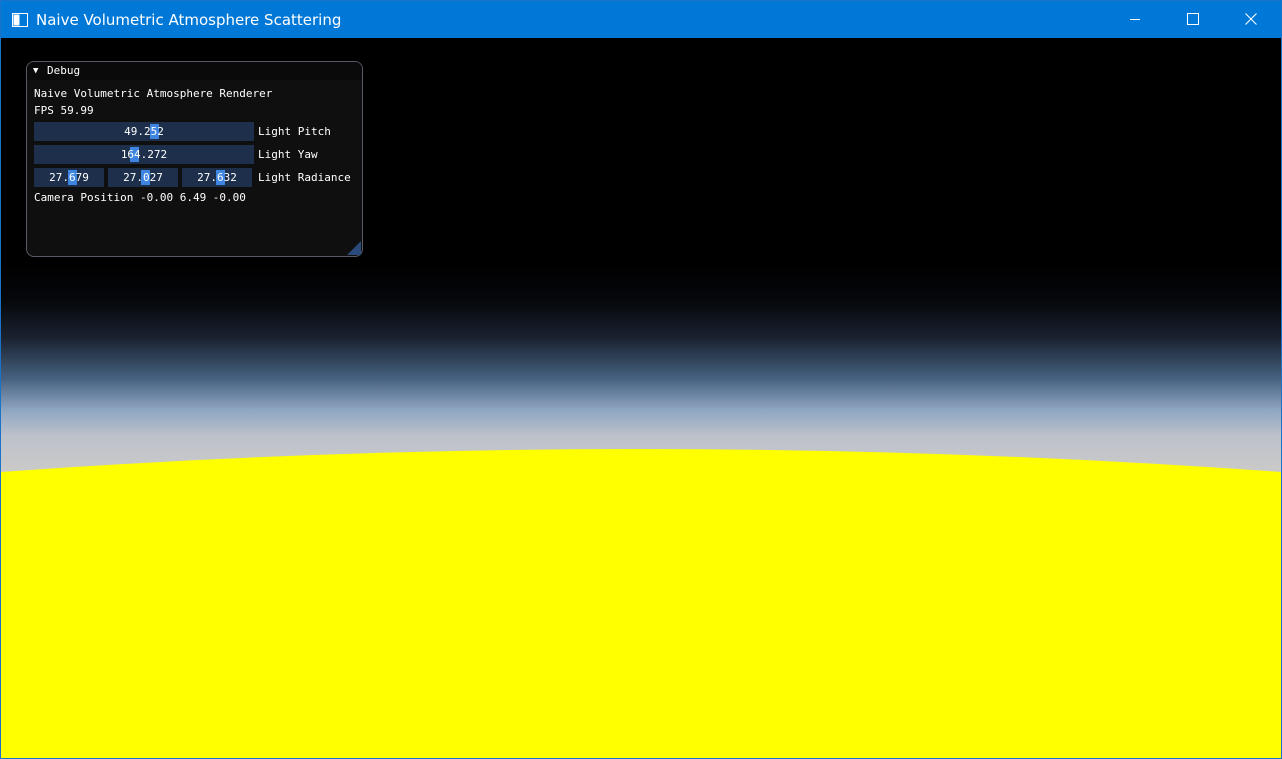 Image resolution: width=1282 pixels, height=759 pixels. I want to click on maximize-button, so click(1193, 19).